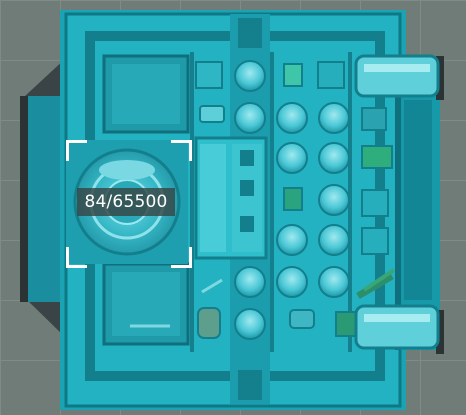 This screenshot has width=466, height=415. Describe the element at coordinates (181, 257) in the screenshot. I see `selection-corner-br` at that location.